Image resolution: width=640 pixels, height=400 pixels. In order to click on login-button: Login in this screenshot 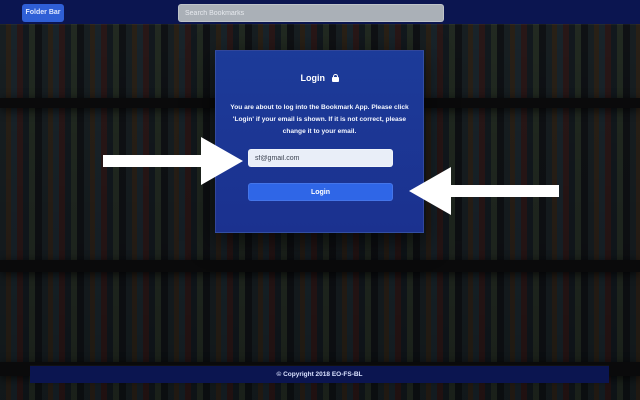, I will do `click(320, 192)`.